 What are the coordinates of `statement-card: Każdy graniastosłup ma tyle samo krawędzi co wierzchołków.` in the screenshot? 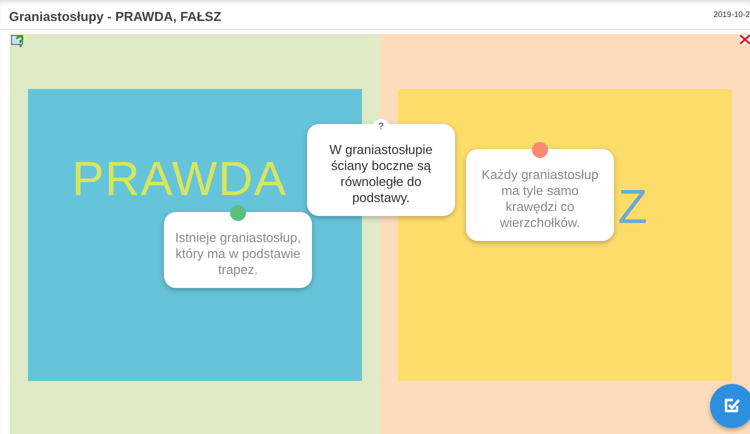 It's located at (540, 195).